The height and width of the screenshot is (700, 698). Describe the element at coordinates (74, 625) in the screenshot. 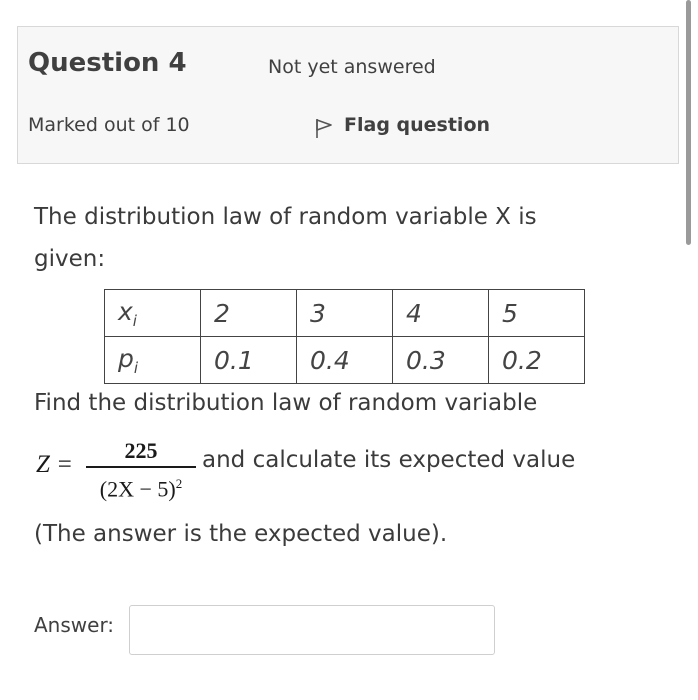

I see `answer-label: Answer:` at that location.